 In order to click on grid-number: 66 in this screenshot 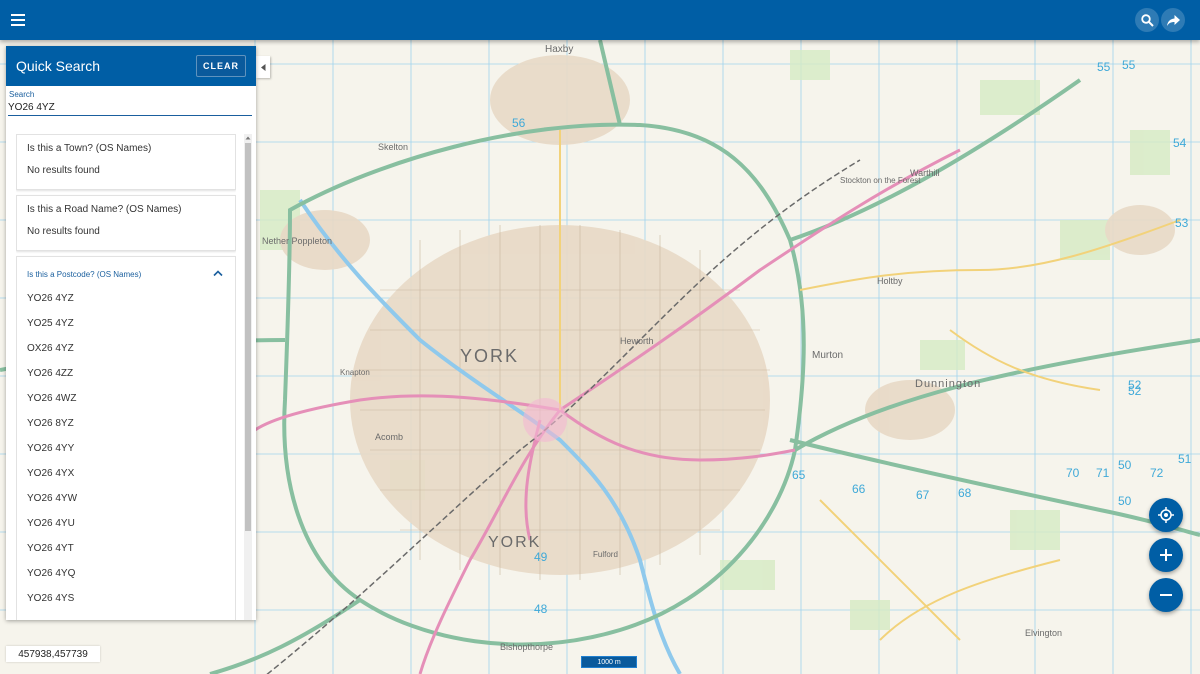, I will do `click(859, 489)`.